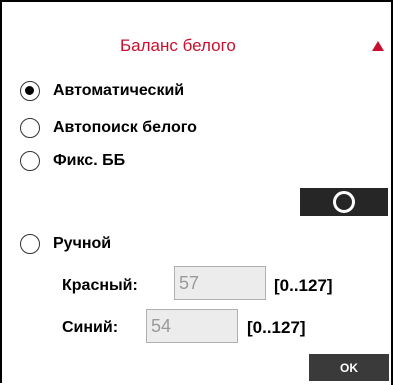 The width and height of the screenshot is (393, 385). Describe the element at coordinates (100, 285) in the screenshot. I see `red-label: Красный:` at that location.